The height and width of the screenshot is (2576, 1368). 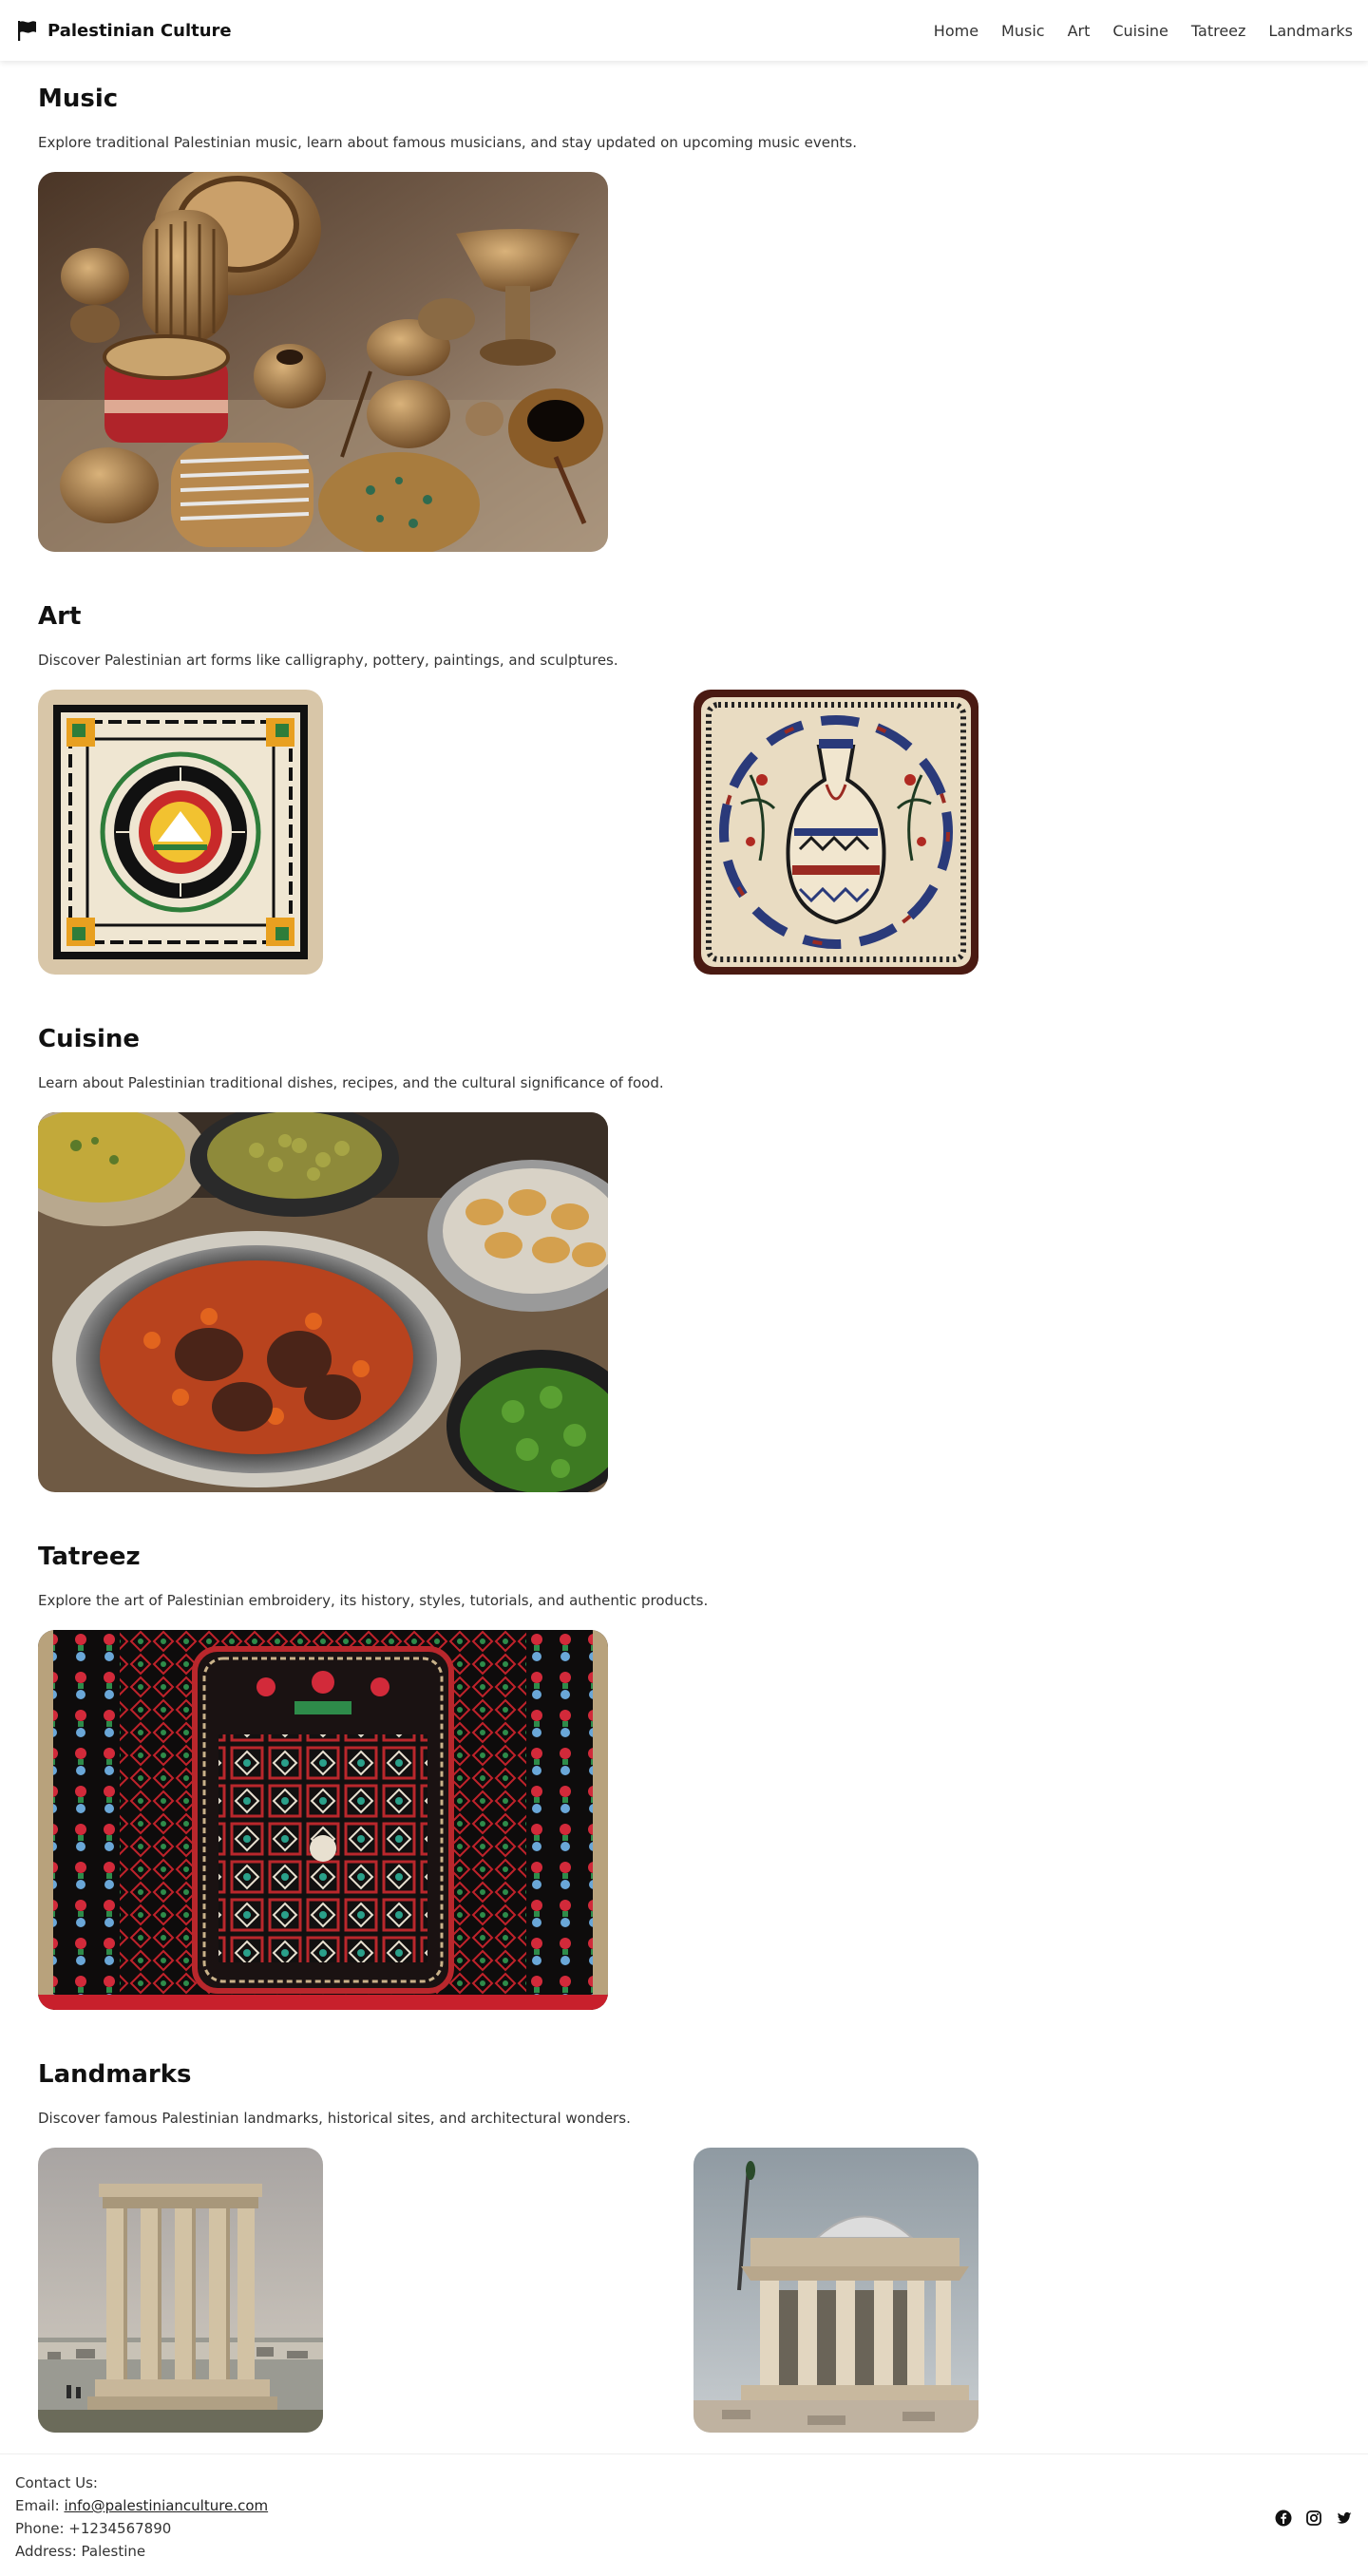 I want to click on facebook-icon, so click(x=1283, y=2518).